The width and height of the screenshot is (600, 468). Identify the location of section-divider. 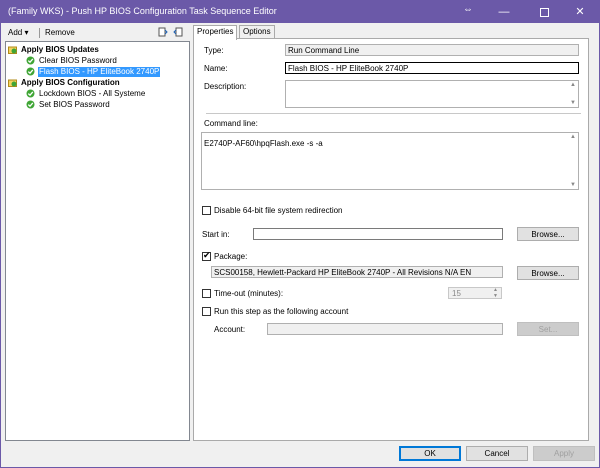
(393, 113).